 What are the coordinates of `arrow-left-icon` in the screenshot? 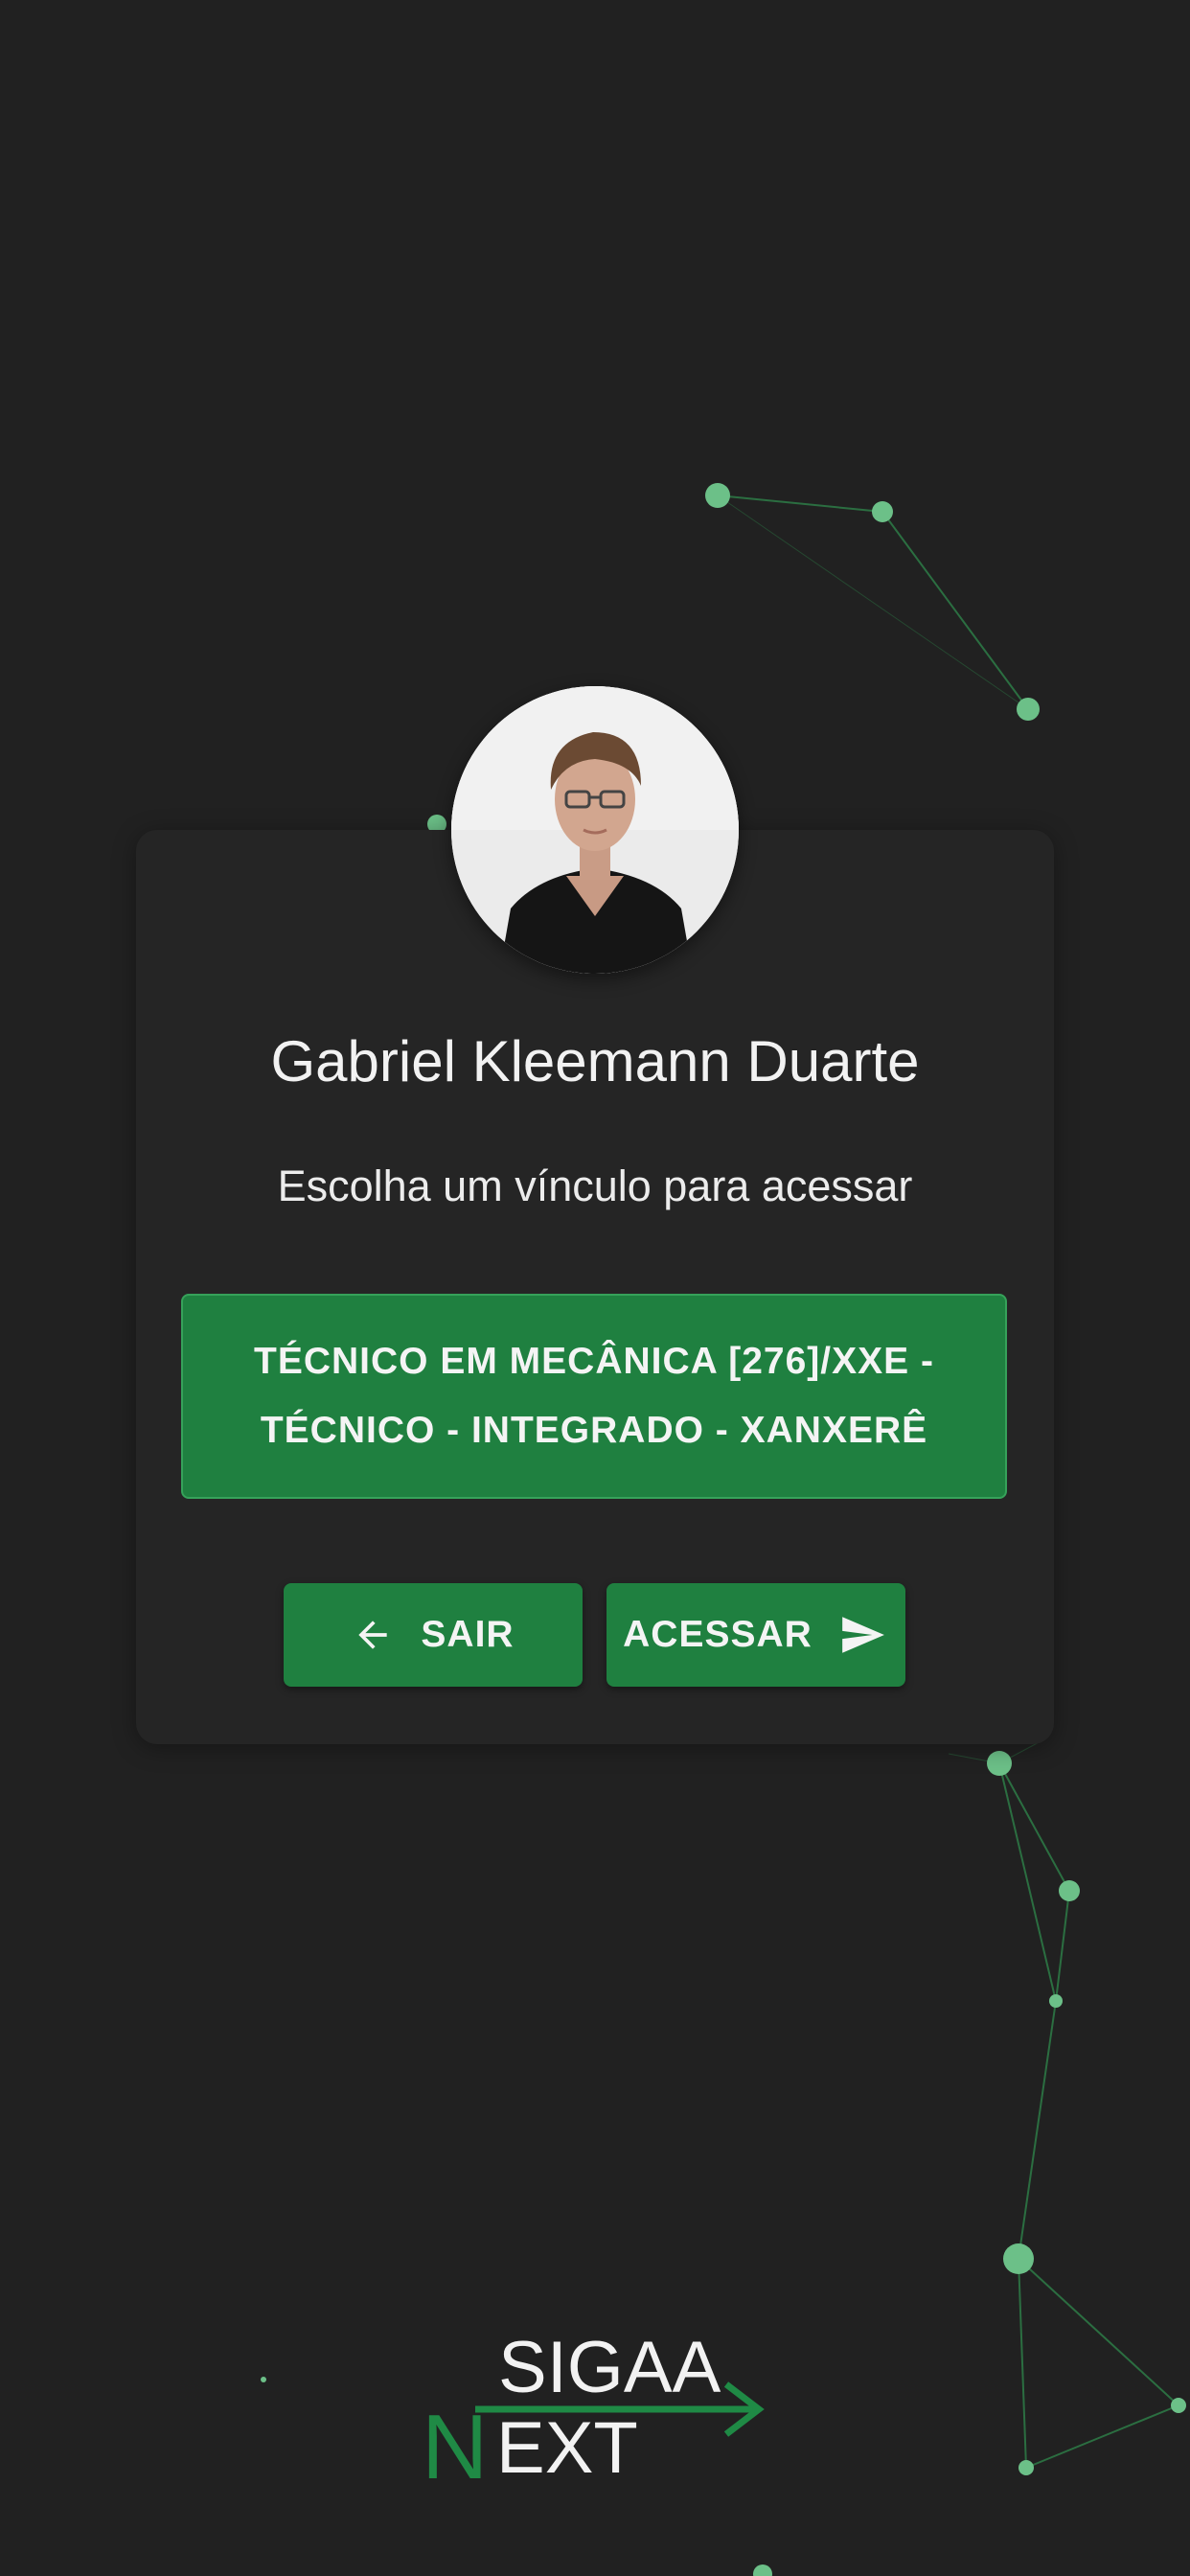 It's located at (373, 1635).